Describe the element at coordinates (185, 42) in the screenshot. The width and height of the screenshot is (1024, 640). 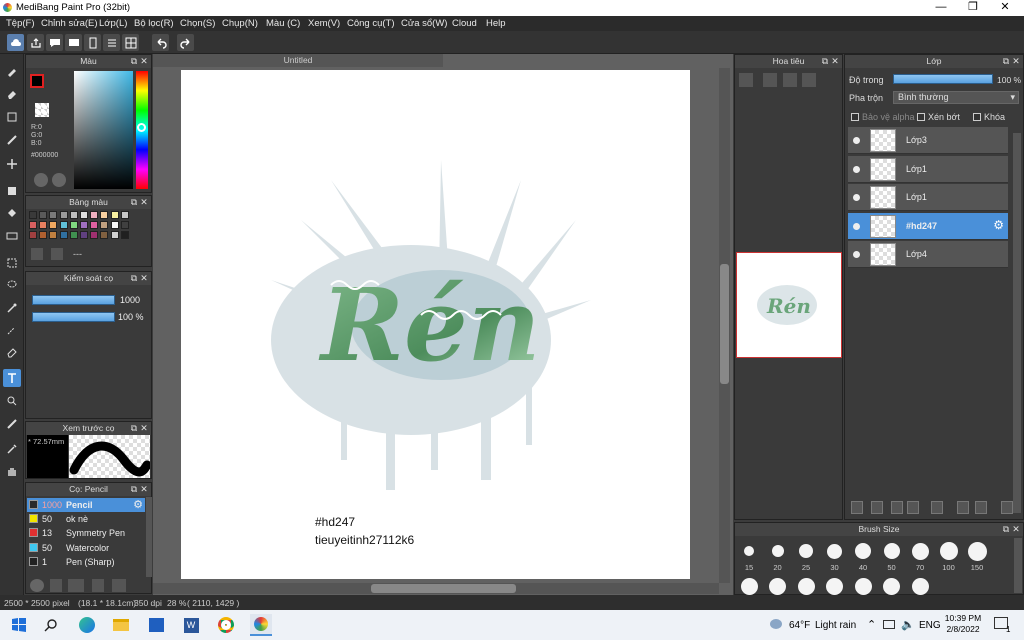
I see `redo-icon` at that location.